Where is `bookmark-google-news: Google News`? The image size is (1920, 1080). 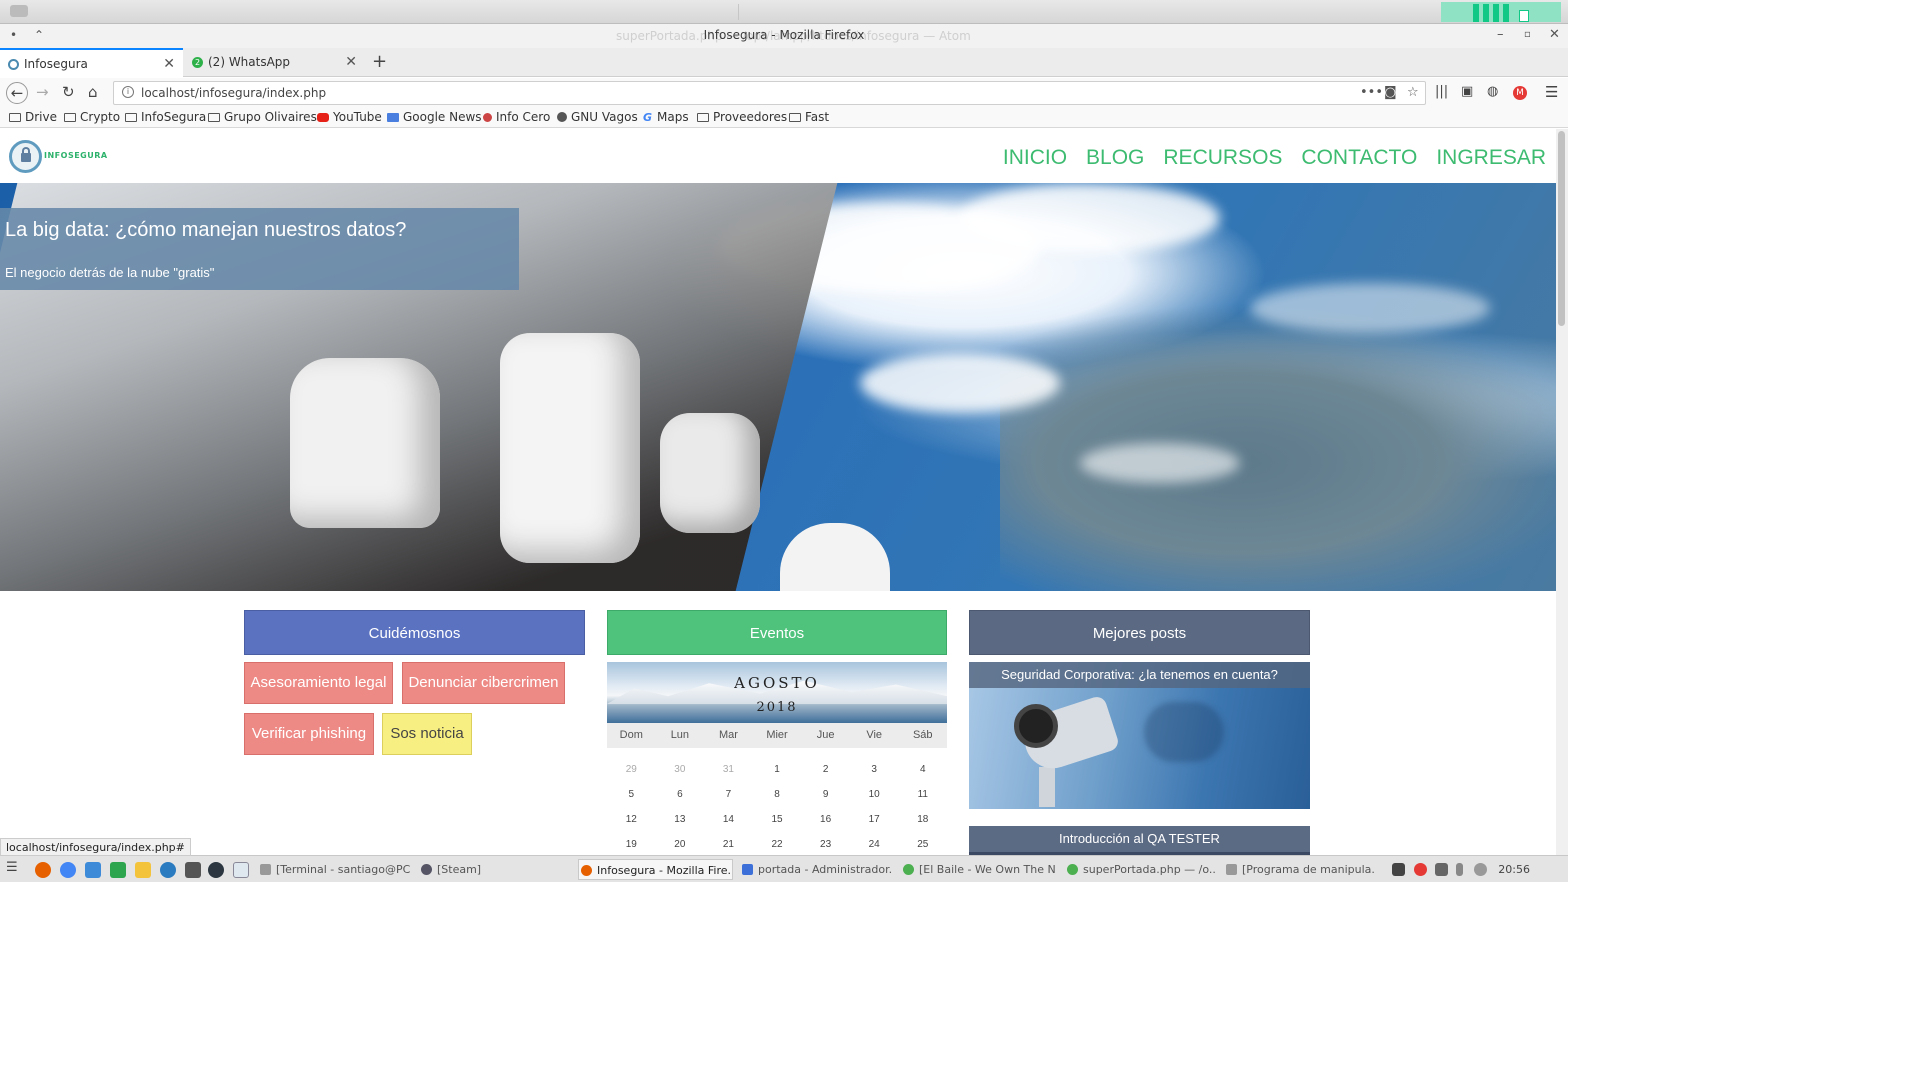 bookmark-google-news: Google News is located at coordinates (434, 117).